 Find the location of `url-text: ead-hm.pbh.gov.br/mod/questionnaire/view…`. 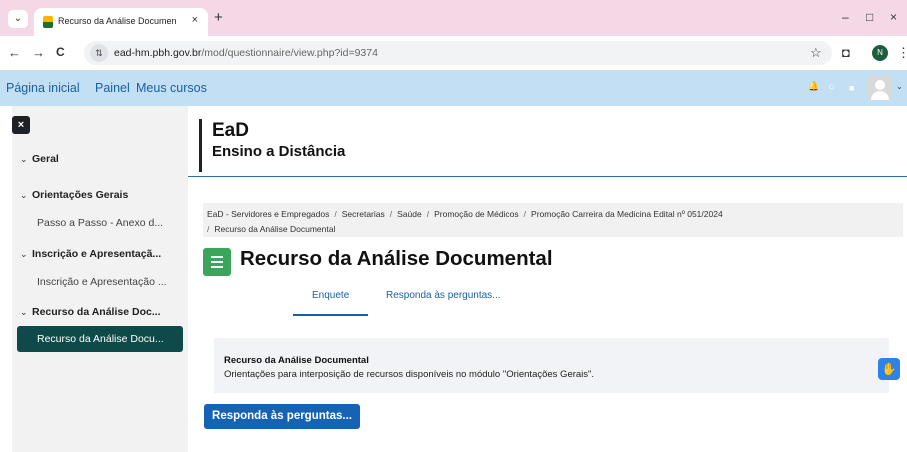

url-text: ead-hm.pbh.gov.br/mod/questionnaire/view… is located at coordinates (246, 53).